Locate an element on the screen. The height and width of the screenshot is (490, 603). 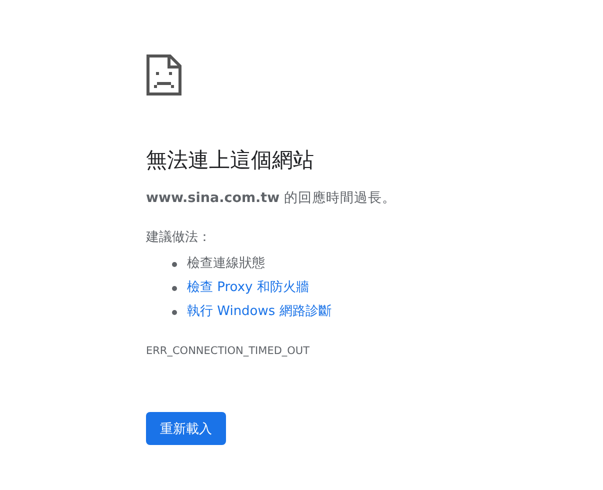
error-message: www.sina.com.tw 的回應時間過長。 is located at coordinates (271, 198).